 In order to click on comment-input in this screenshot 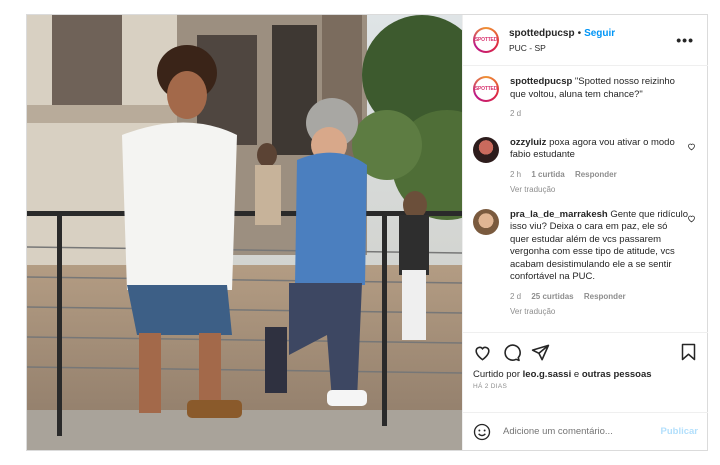, I will do `click(581, 431)`.